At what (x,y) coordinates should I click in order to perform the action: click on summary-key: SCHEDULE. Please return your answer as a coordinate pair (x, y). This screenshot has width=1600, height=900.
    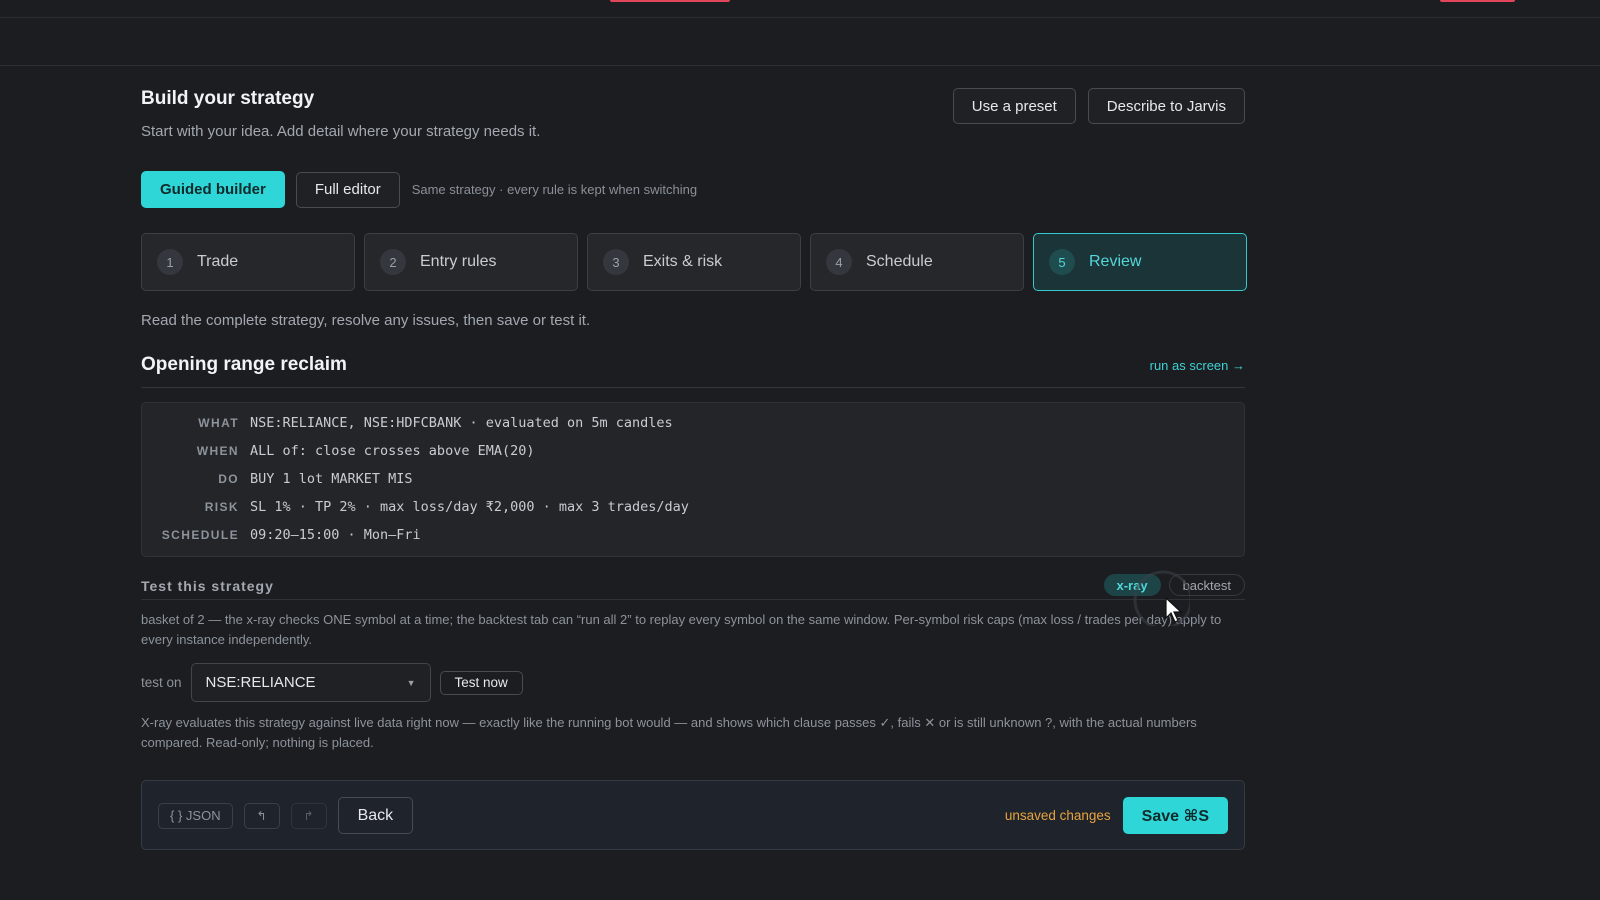
    Looking at the image, I should click on (200, 535).